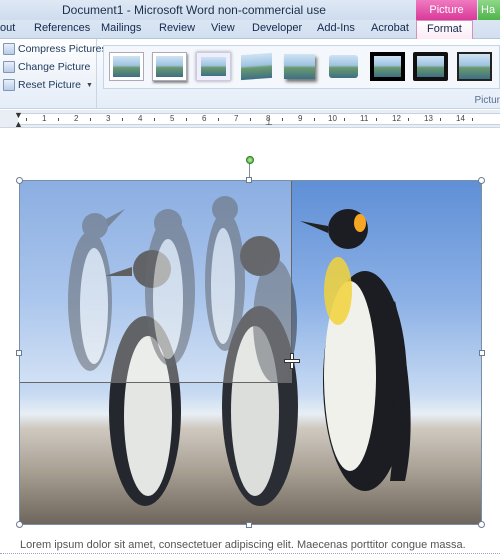  Describe the element at coordinates (9, 67) in the screenshot. I see `change-picture-icon` at that location.